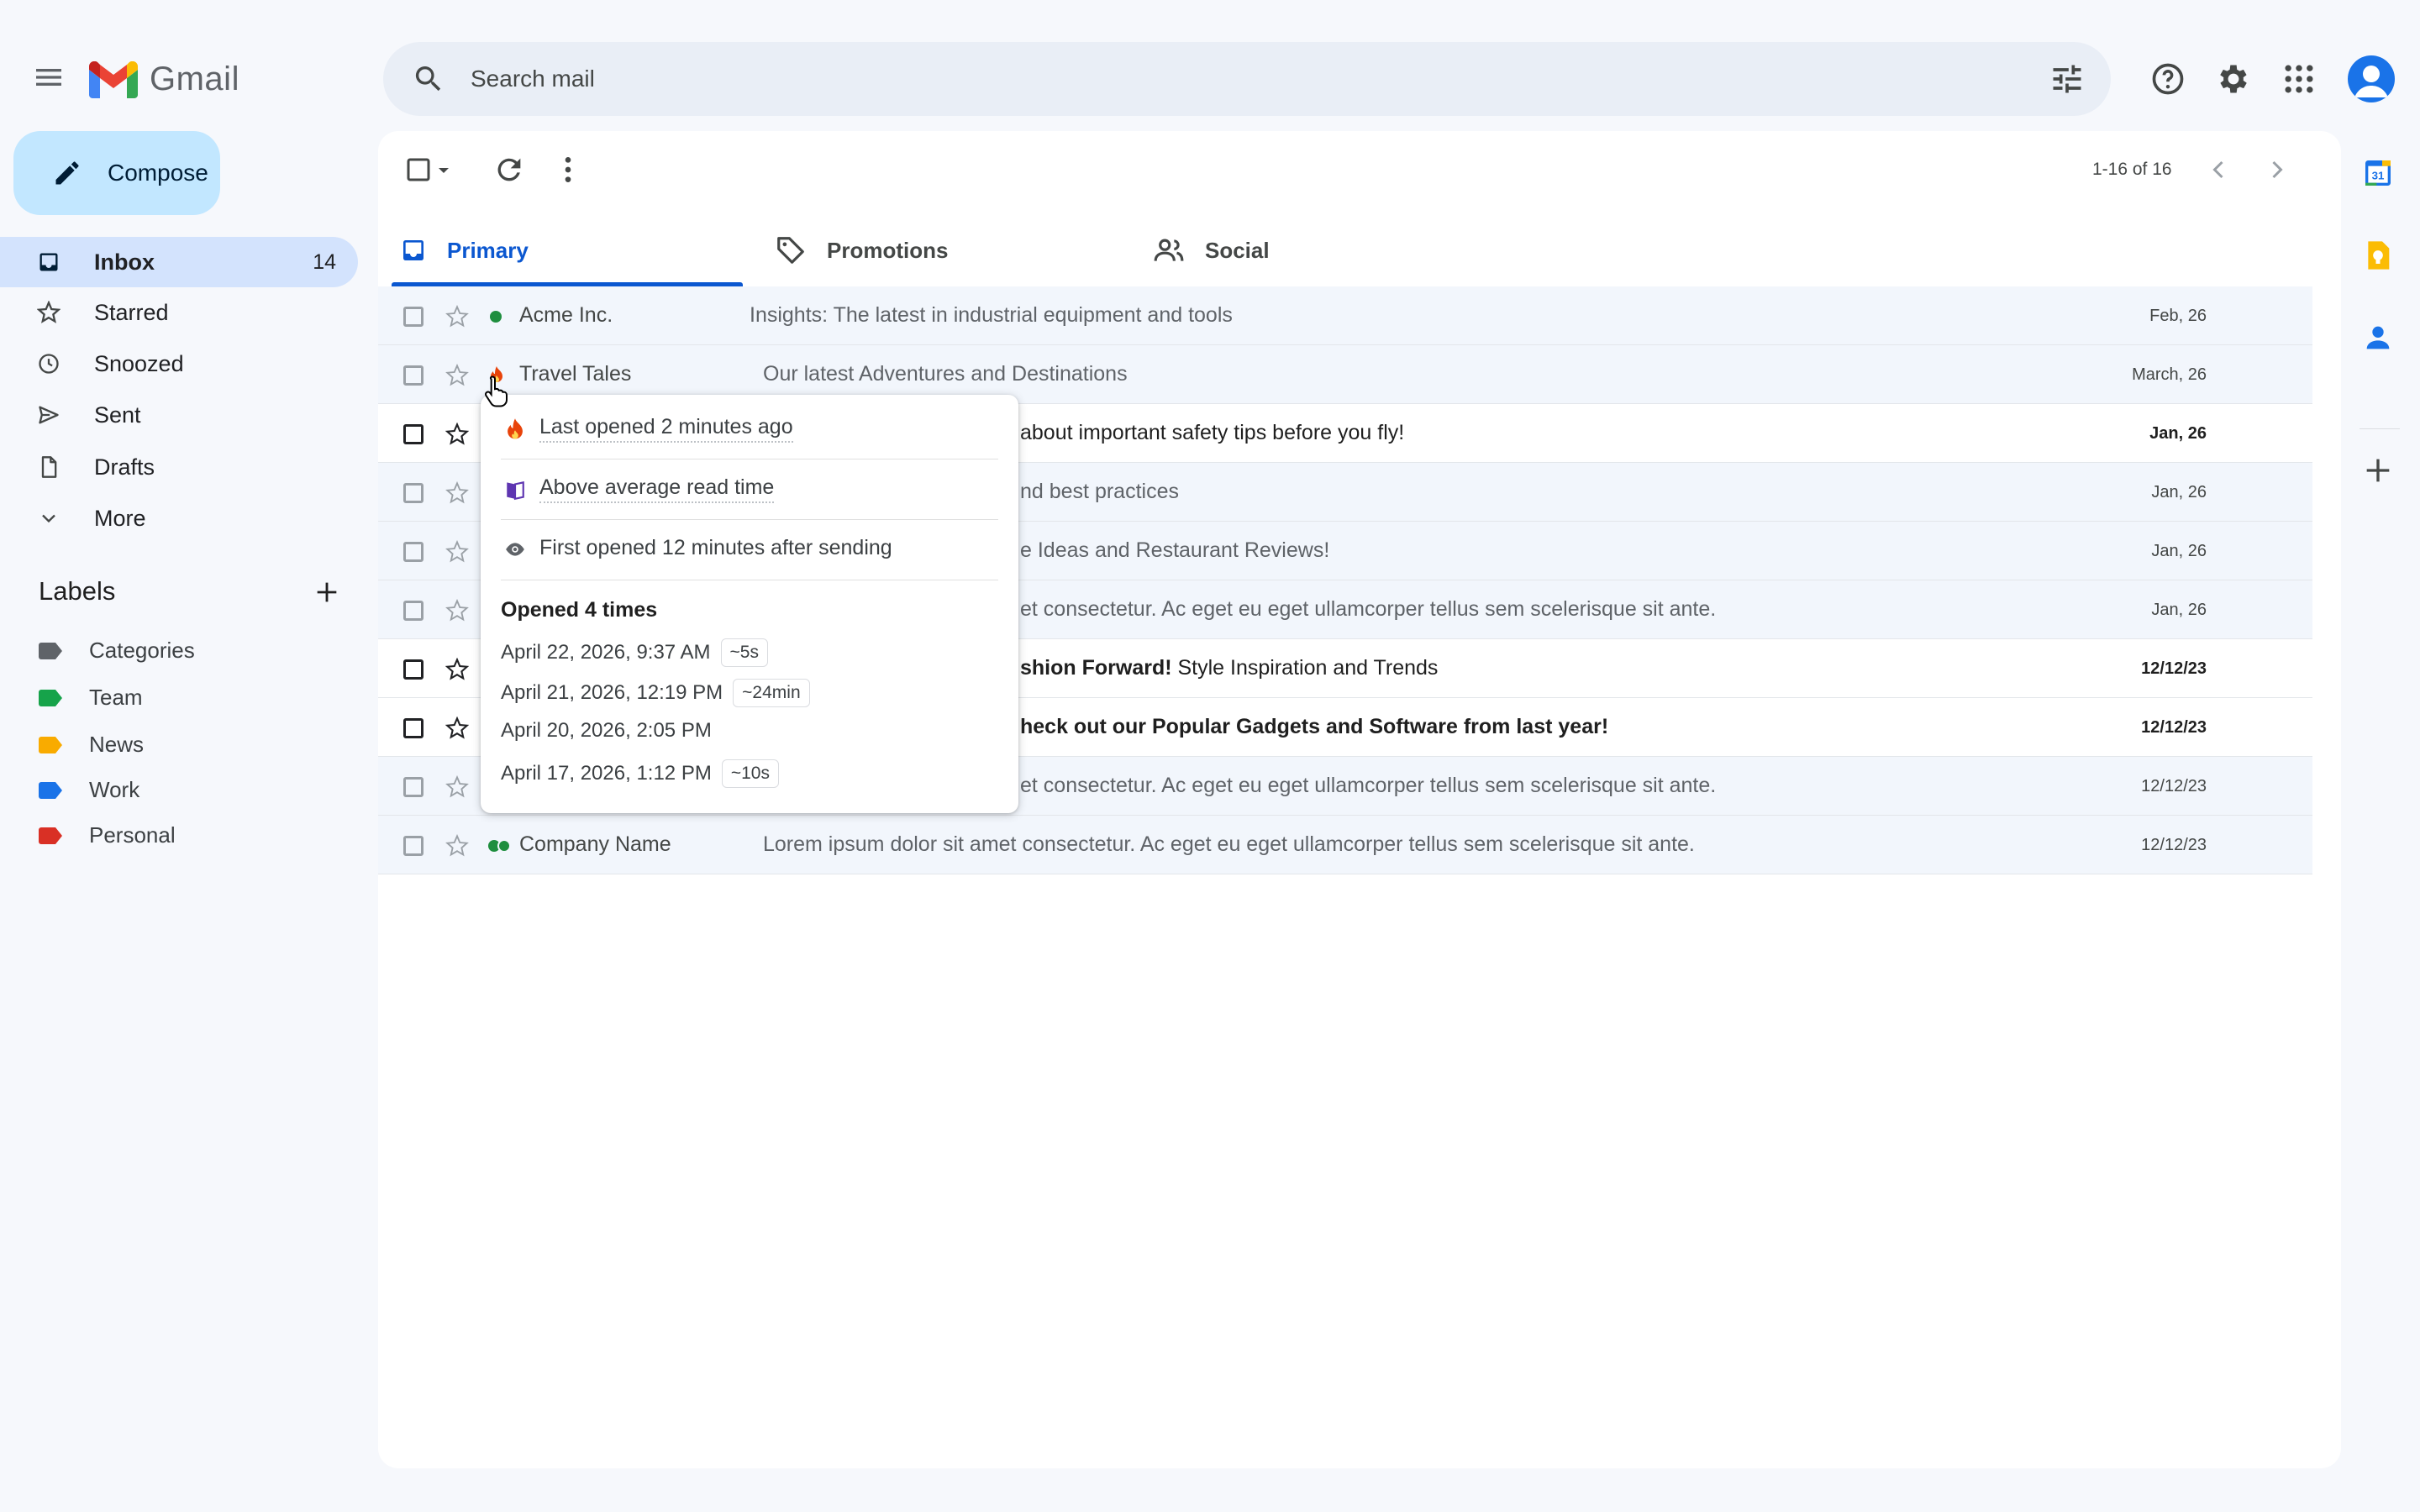 The image size is (2420, 1512). What do you see at coordinates (179, 467) in the screenshot?
I see `sidebar-item-drafts: Drafts` at bounding box center [179, 467].